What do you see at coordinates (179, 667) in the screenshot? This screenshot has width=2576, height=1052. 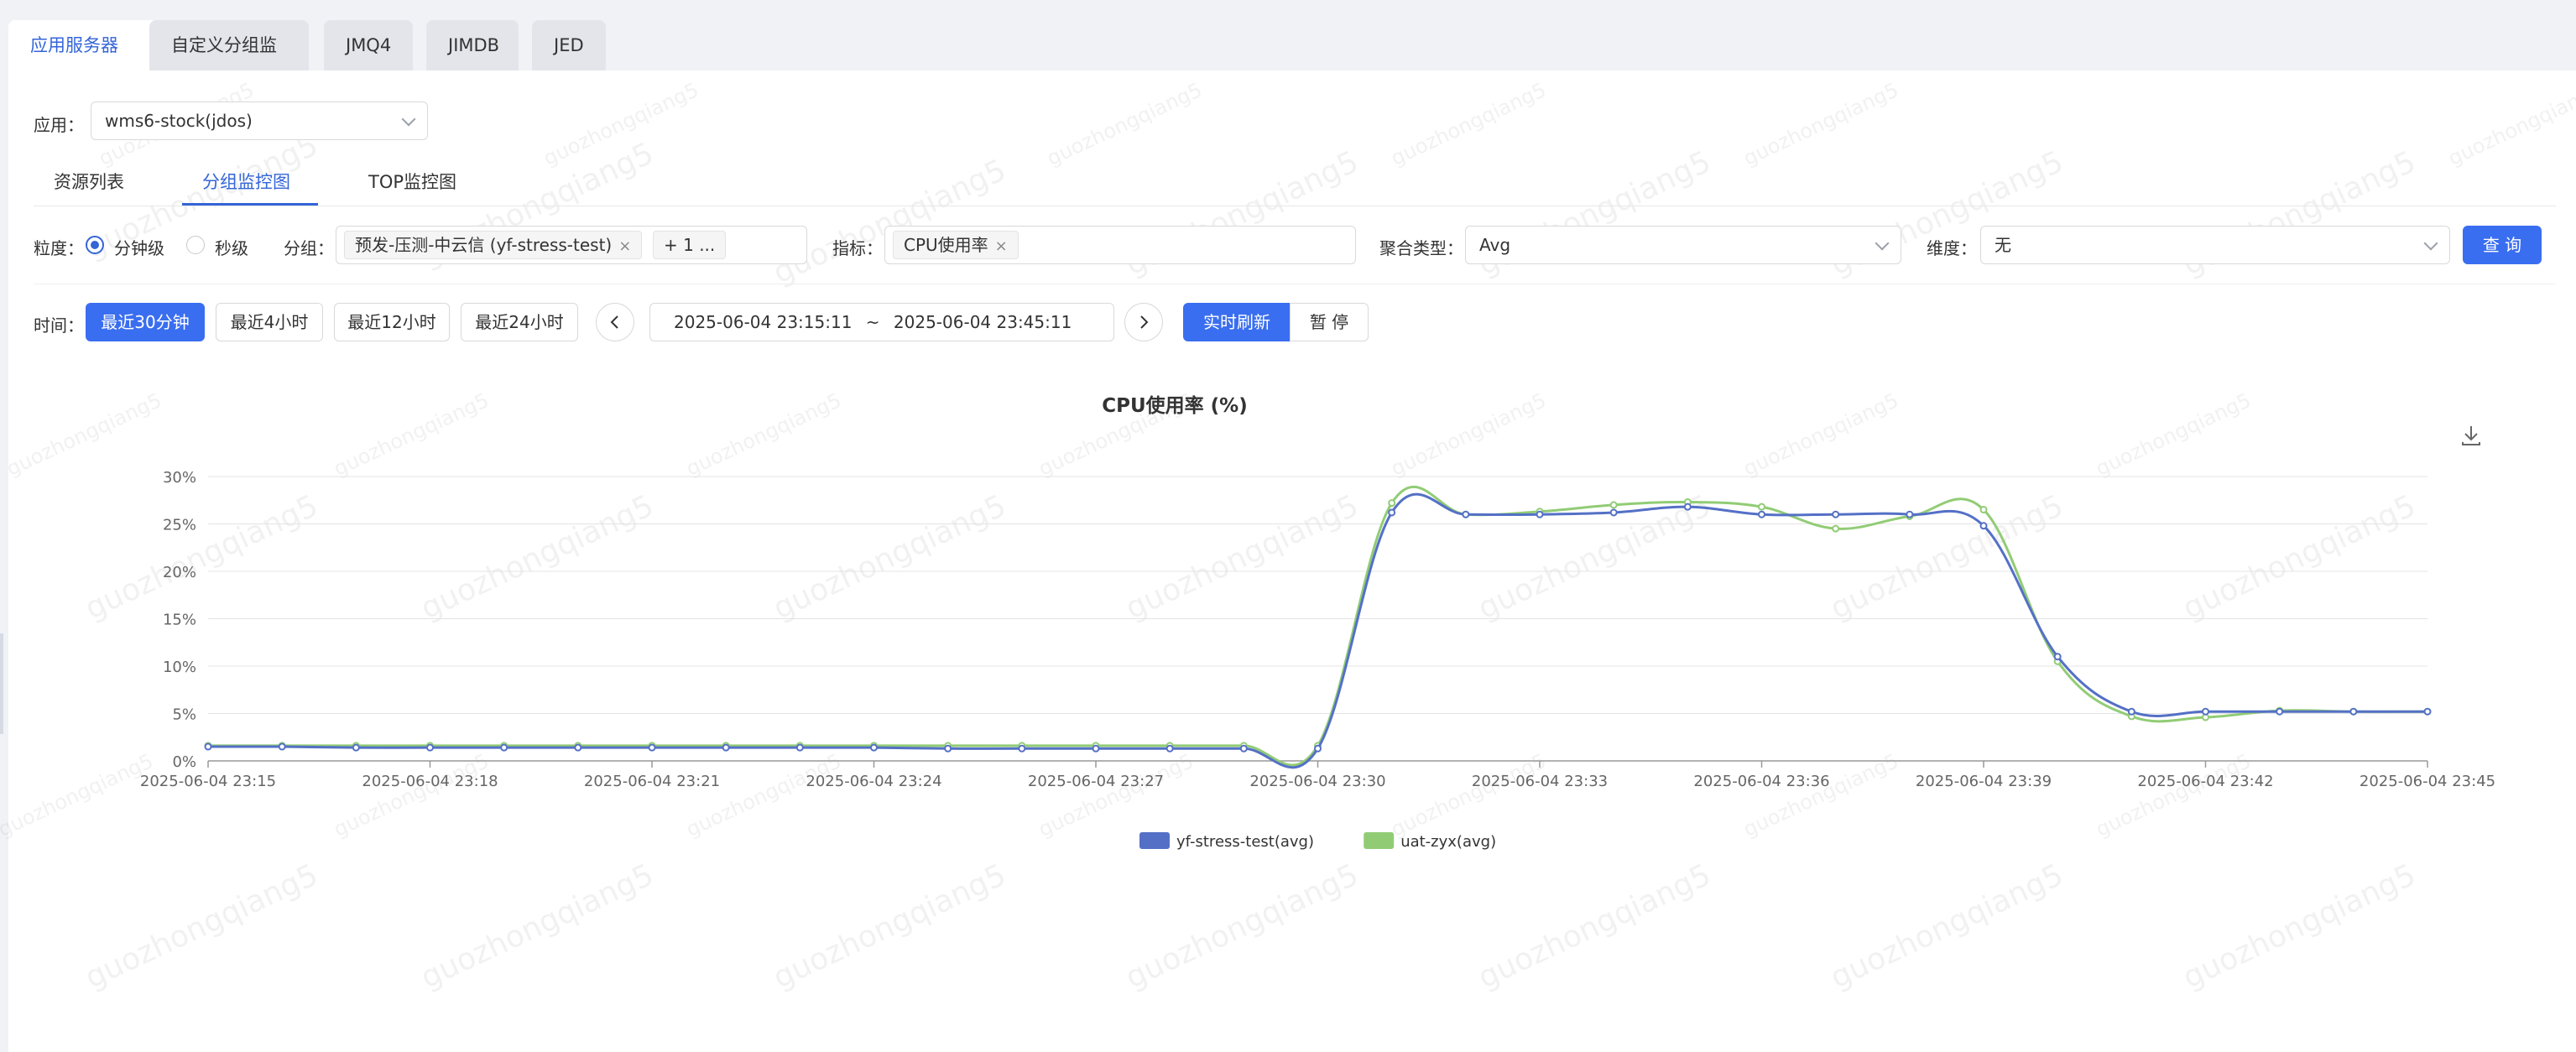 I see `y-tick-label: 10%` at bounding box center [179, 667].